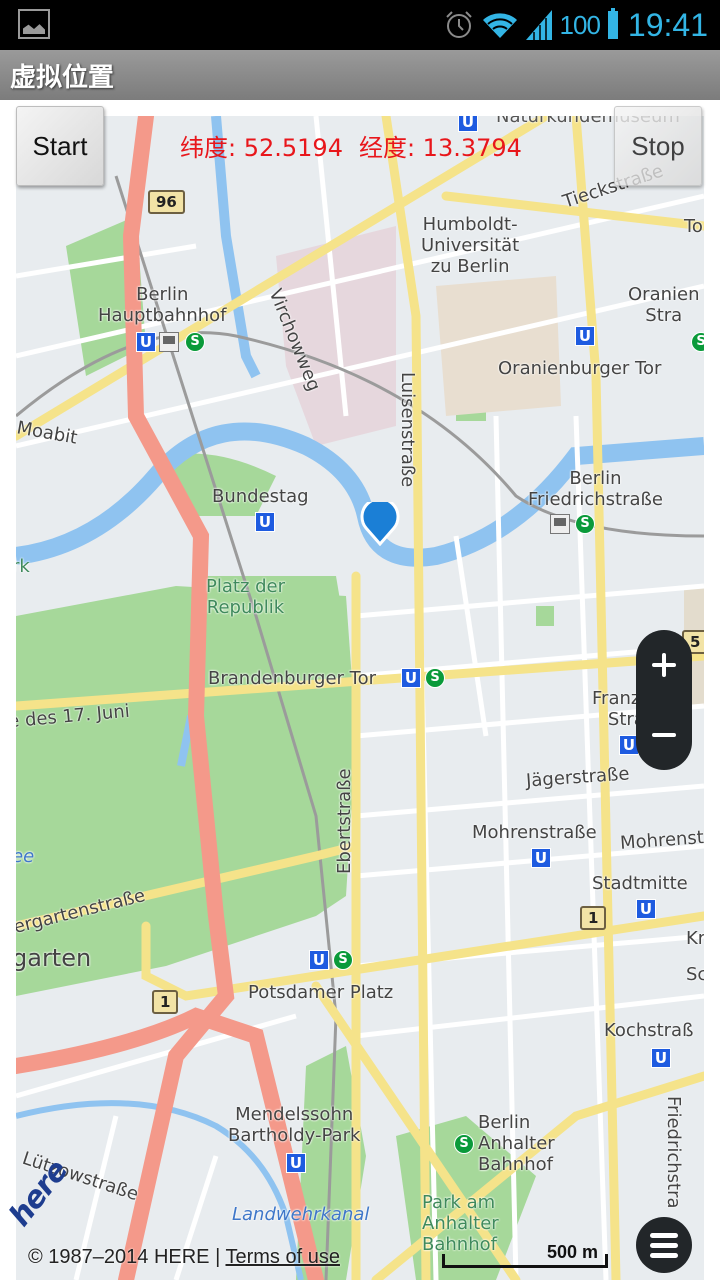 This screenshot has height=1280, width=720. Describe the element at coordinates (458, 24) in the screenshot. I see `alarm-icon` at that location.